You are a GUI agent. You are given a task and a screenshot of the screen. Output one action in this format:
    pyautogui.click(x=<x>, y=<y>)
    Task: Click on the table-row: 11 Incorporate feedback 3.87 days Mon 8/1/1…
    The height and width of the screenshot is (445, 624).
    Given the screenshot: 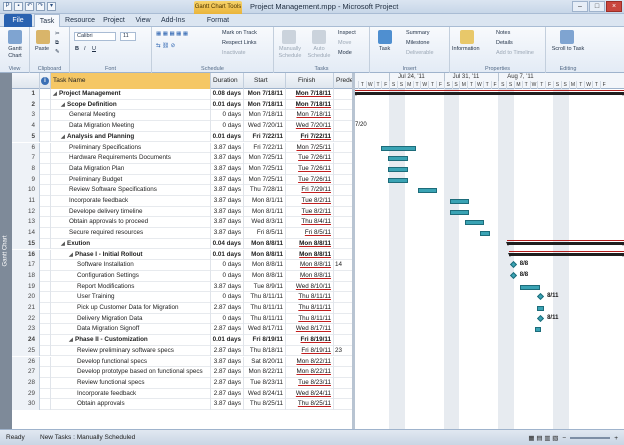 What is the action you would take?
    pyautogui.click(x=182, y=201)
    